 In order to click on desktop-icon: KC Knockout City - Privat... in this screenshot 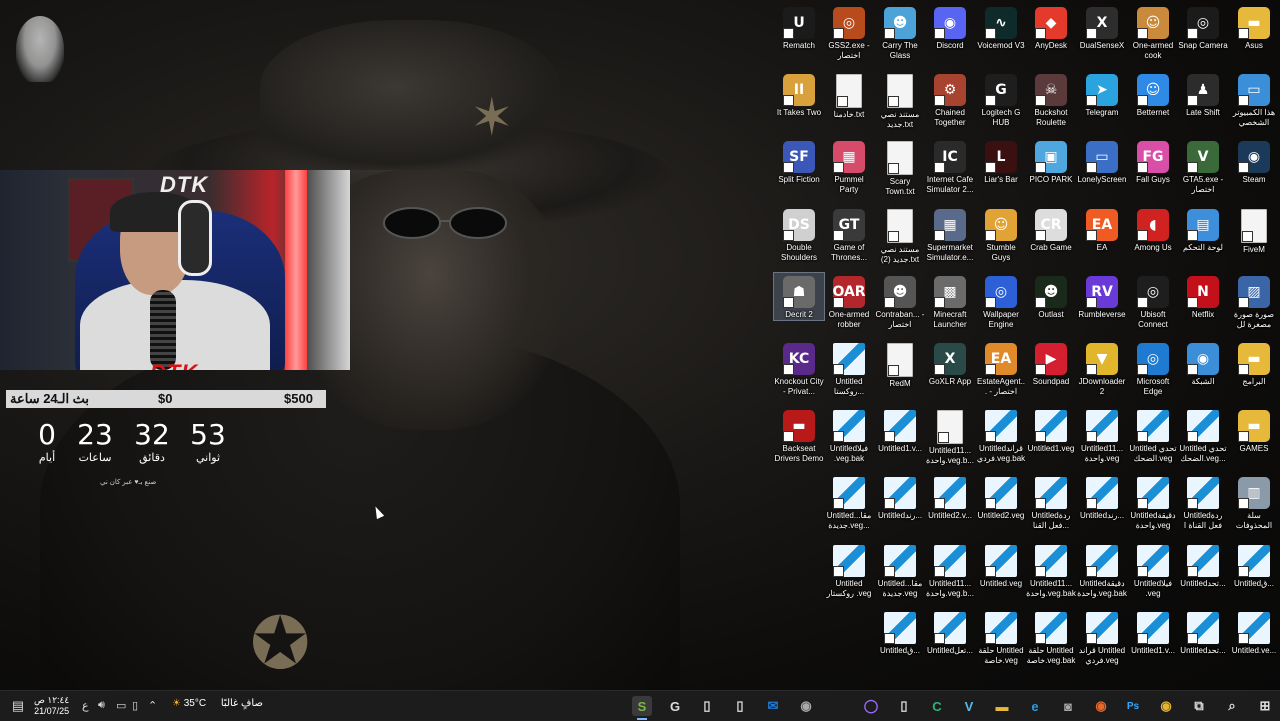, I will do `click(799, 368)`.